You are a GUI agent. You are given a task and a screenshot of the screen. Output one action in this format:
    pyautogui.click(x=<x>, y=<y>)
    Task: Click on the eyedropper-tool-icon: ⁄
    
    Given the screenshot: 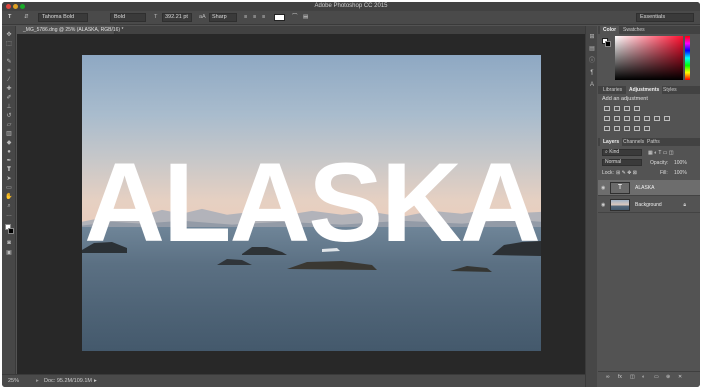 What is the action you would take?
    pyautogui.click(x=9, y=80)
    